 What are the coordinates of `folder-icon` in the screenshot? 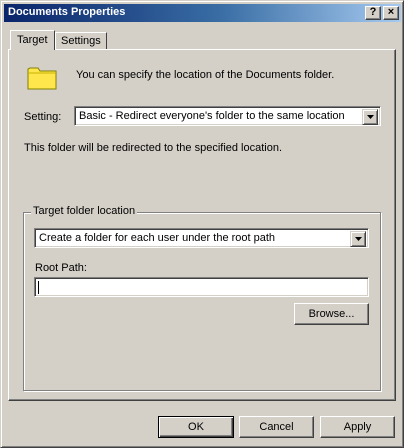 It's located at (42, 78).